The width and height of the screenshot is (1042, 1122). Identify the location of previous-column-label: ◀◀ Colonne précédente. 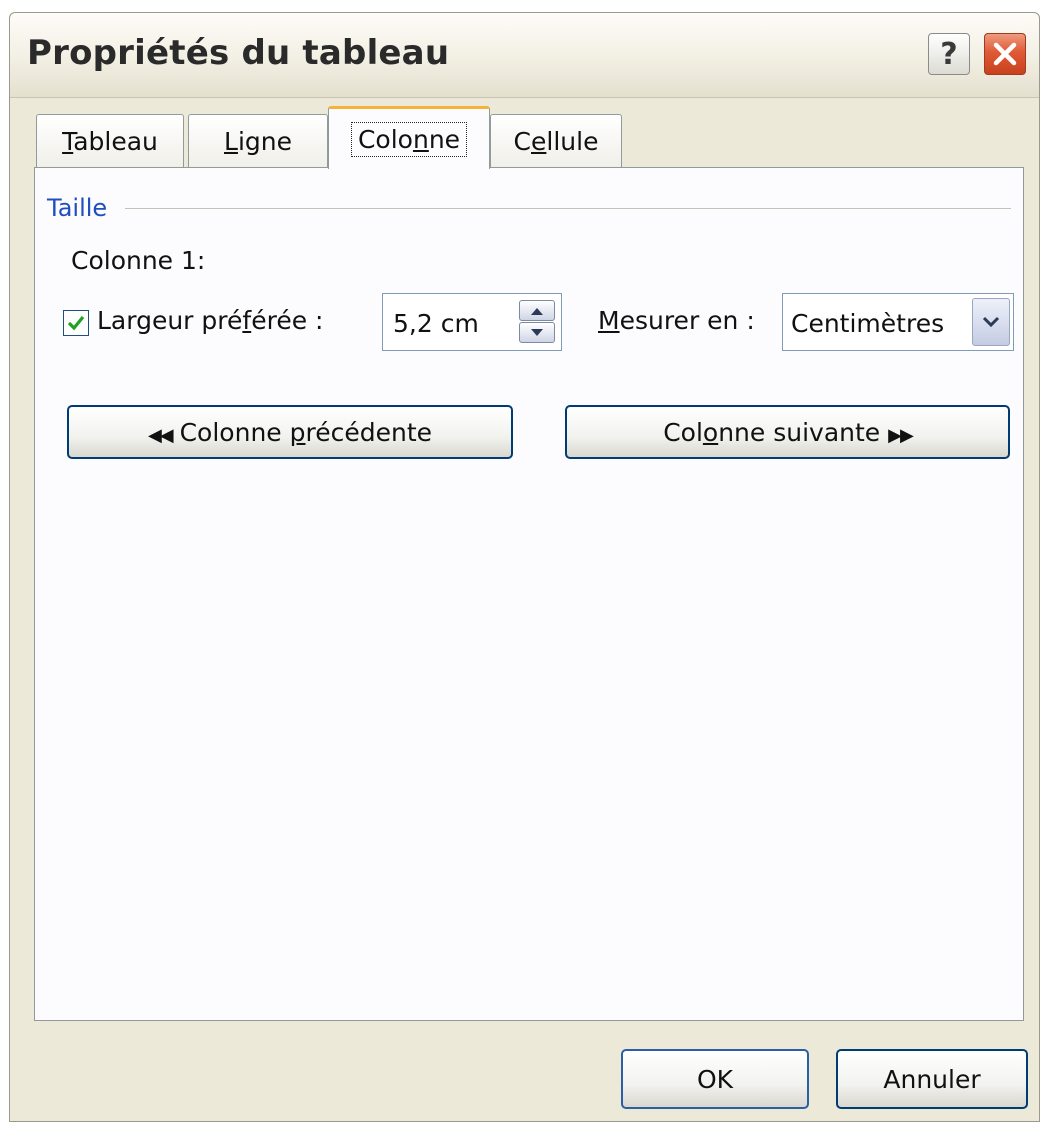
(290, 432).